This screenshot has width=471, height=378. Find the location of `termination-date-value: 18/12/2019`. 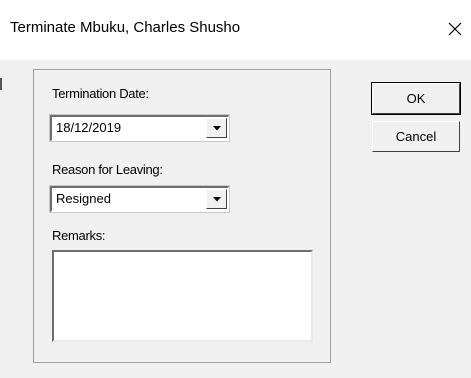

termination-date-value: 18/12/2019 is located at coordinates (89, 127).